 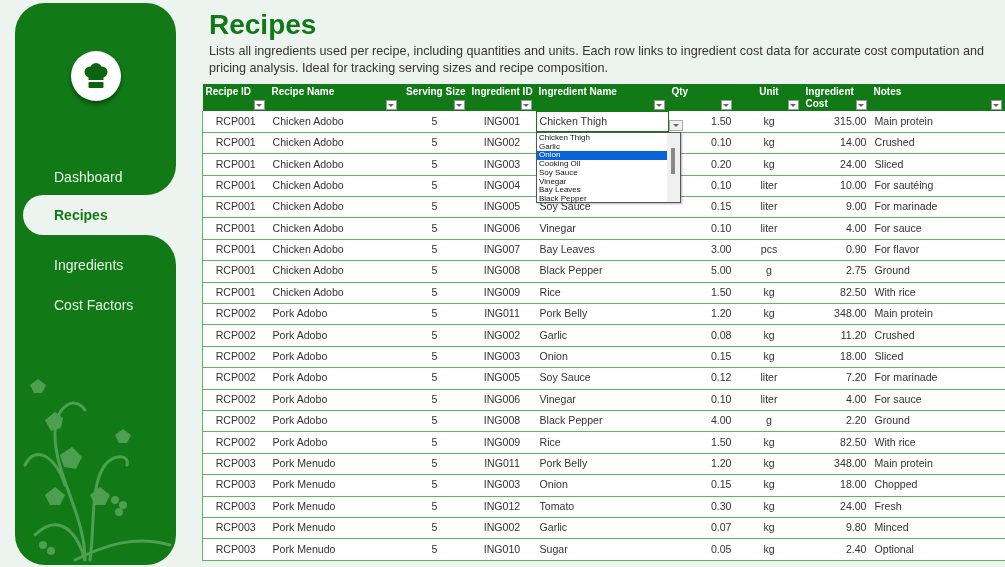 I want to click on column-header: Ingredient Name, so click(x=577, y=91).